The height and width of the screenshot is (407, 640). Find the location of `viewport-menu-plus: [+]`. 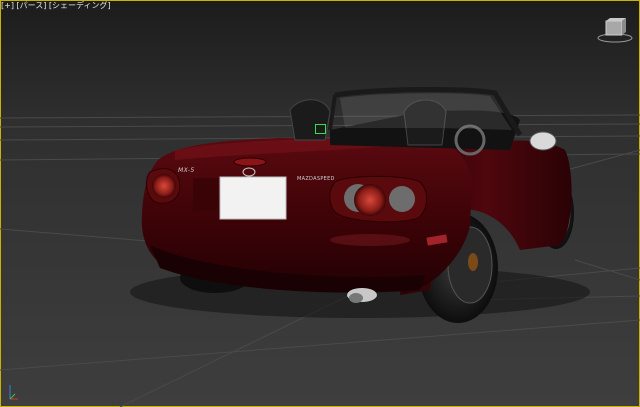

viewport-menu-plus: [+] is located at coordinates (7, 5).